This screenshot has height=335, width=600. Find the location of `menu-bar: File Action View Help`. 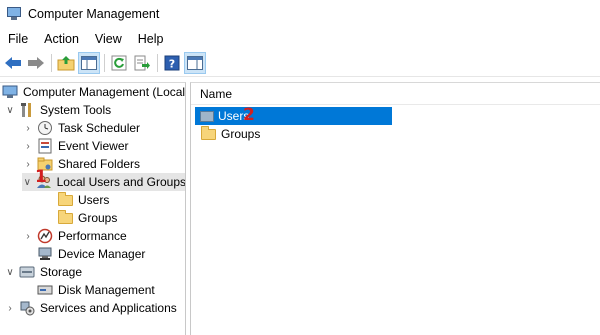

menu-bar: File Action View Help is located at coordinates (300, 39).